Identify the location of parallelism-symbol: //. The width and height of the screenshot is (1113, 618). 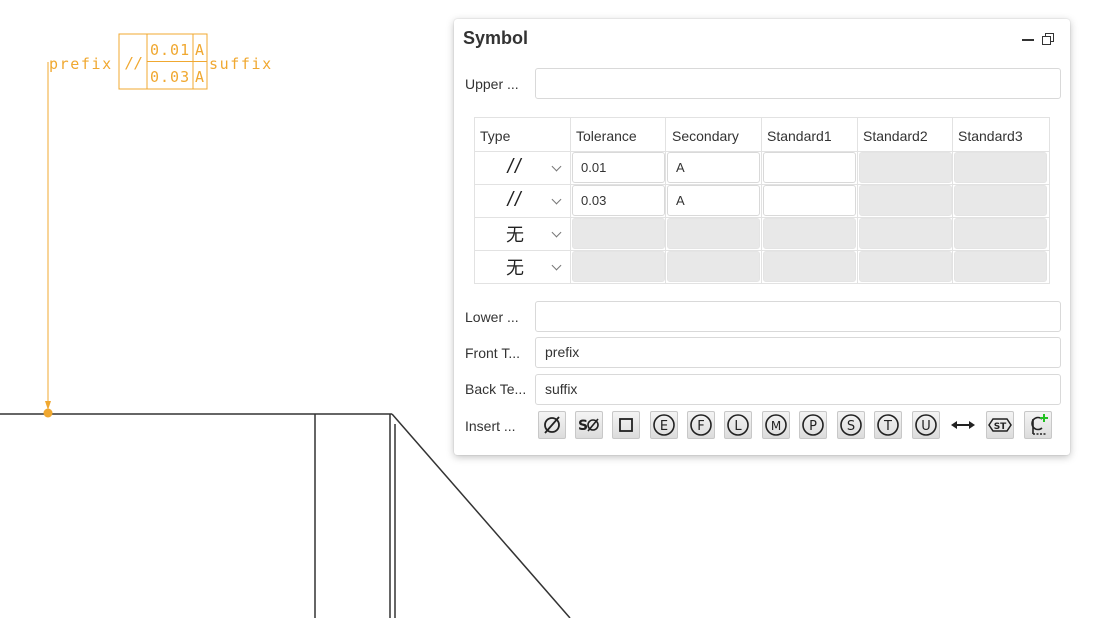
(134, 63).